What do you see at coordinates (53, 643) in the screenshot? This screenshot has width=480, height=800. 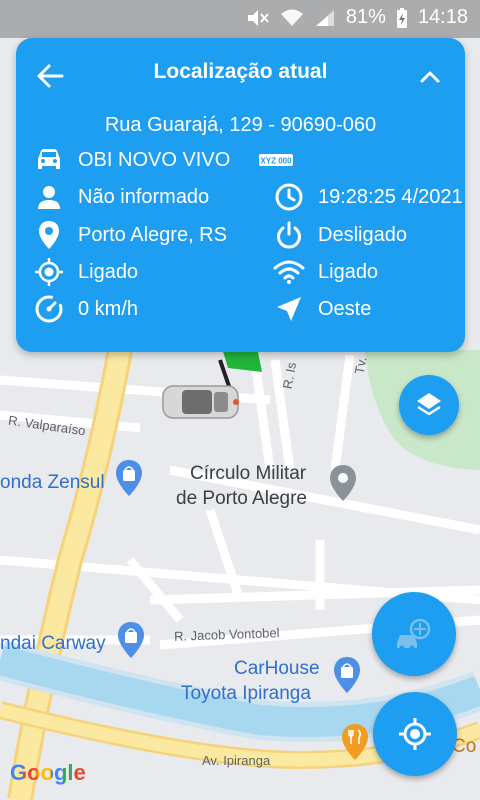 I see `map-label-hyundai: ndai Carway` at bounding box center [53, 643].